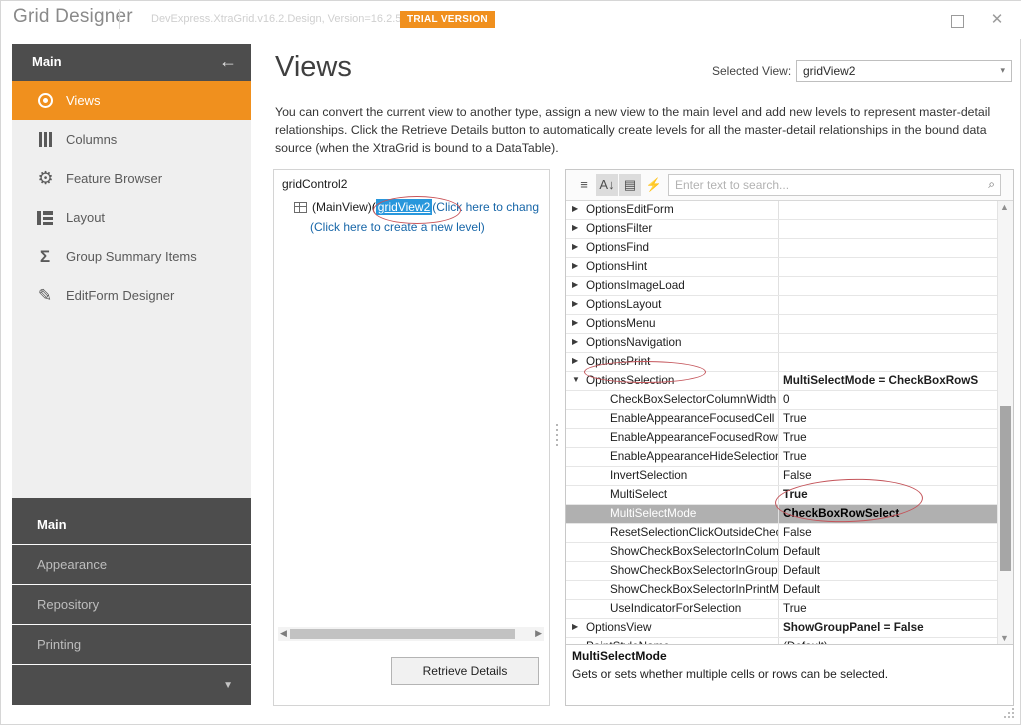  I want to click on property-row: ▶ OptionsView ShowGroupPanel = False, so click(789, 628).